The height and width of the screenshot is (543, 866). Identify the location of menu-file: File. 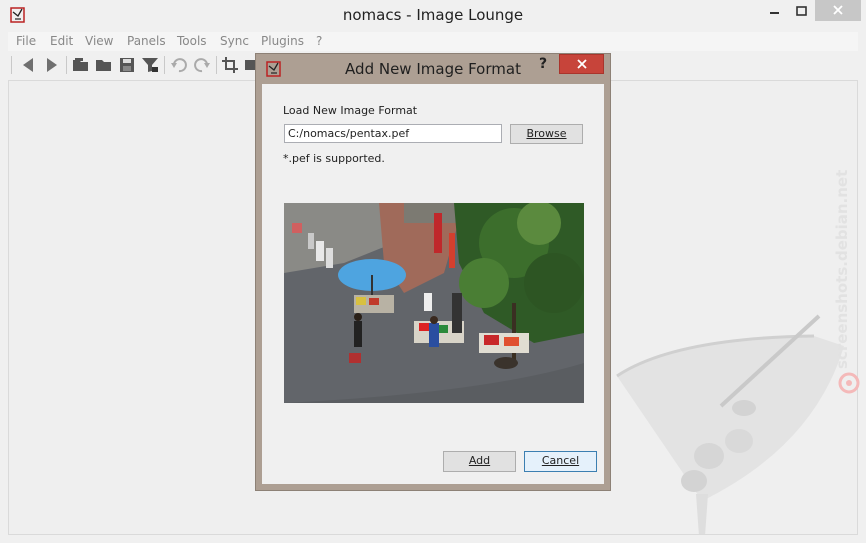
(26, 41).